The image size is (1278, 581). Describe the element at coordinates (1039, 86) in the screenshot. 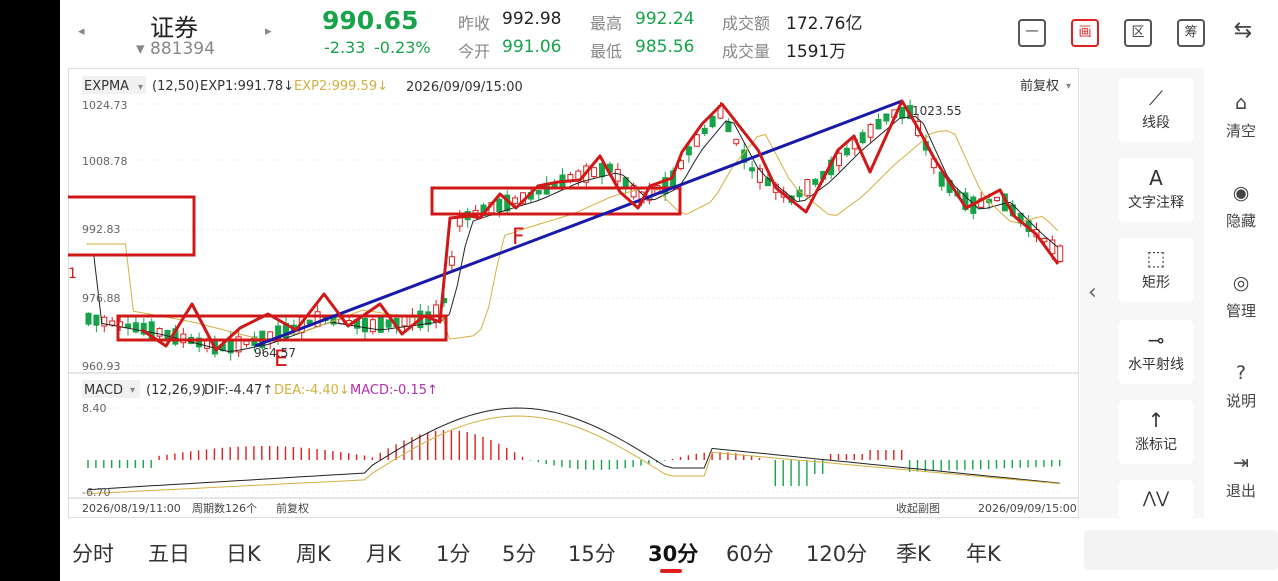

I see `adjust-select: 前复权` at that location.